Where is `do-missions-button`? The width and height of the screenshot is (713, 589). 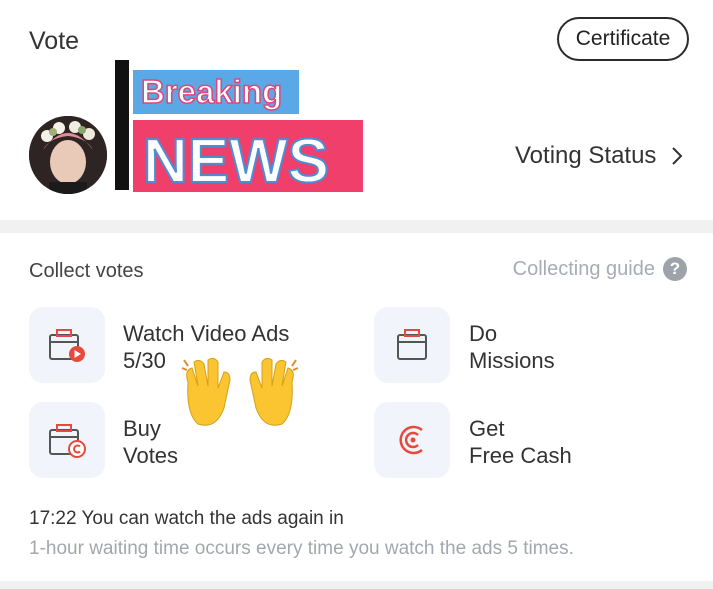
do-missions-button is located at coordinates (412, 345).